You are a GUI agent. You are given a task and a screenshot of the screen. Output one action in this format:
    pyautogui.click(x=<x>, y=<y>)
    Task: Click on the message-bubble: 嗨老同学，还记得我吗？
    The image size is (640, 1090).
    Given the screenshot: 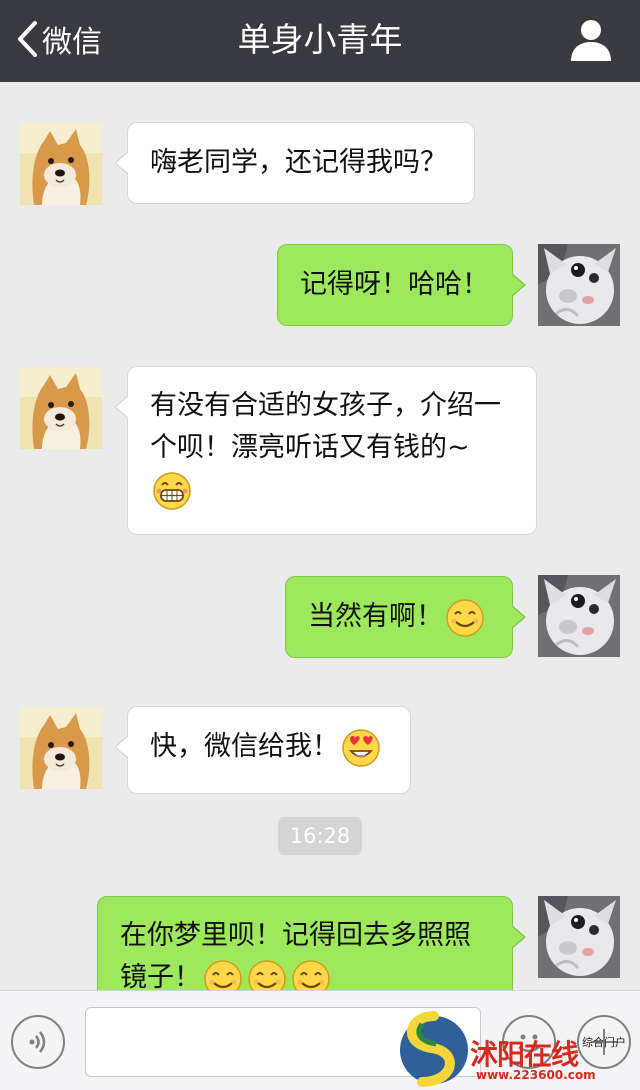 What is the action you would take?
    pyautogui.click(x=294, y=163)
    